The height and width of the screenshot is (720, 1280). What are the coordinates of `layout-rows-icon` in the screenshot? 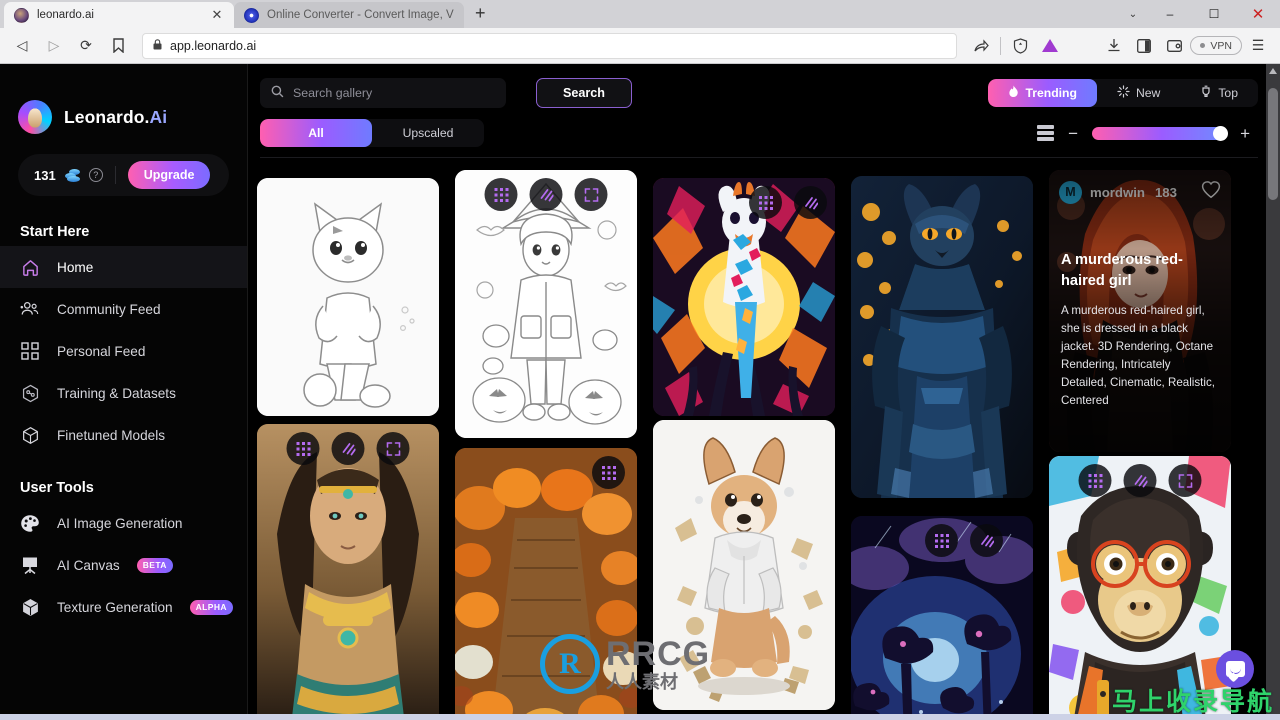 It's located at (1046, 133).